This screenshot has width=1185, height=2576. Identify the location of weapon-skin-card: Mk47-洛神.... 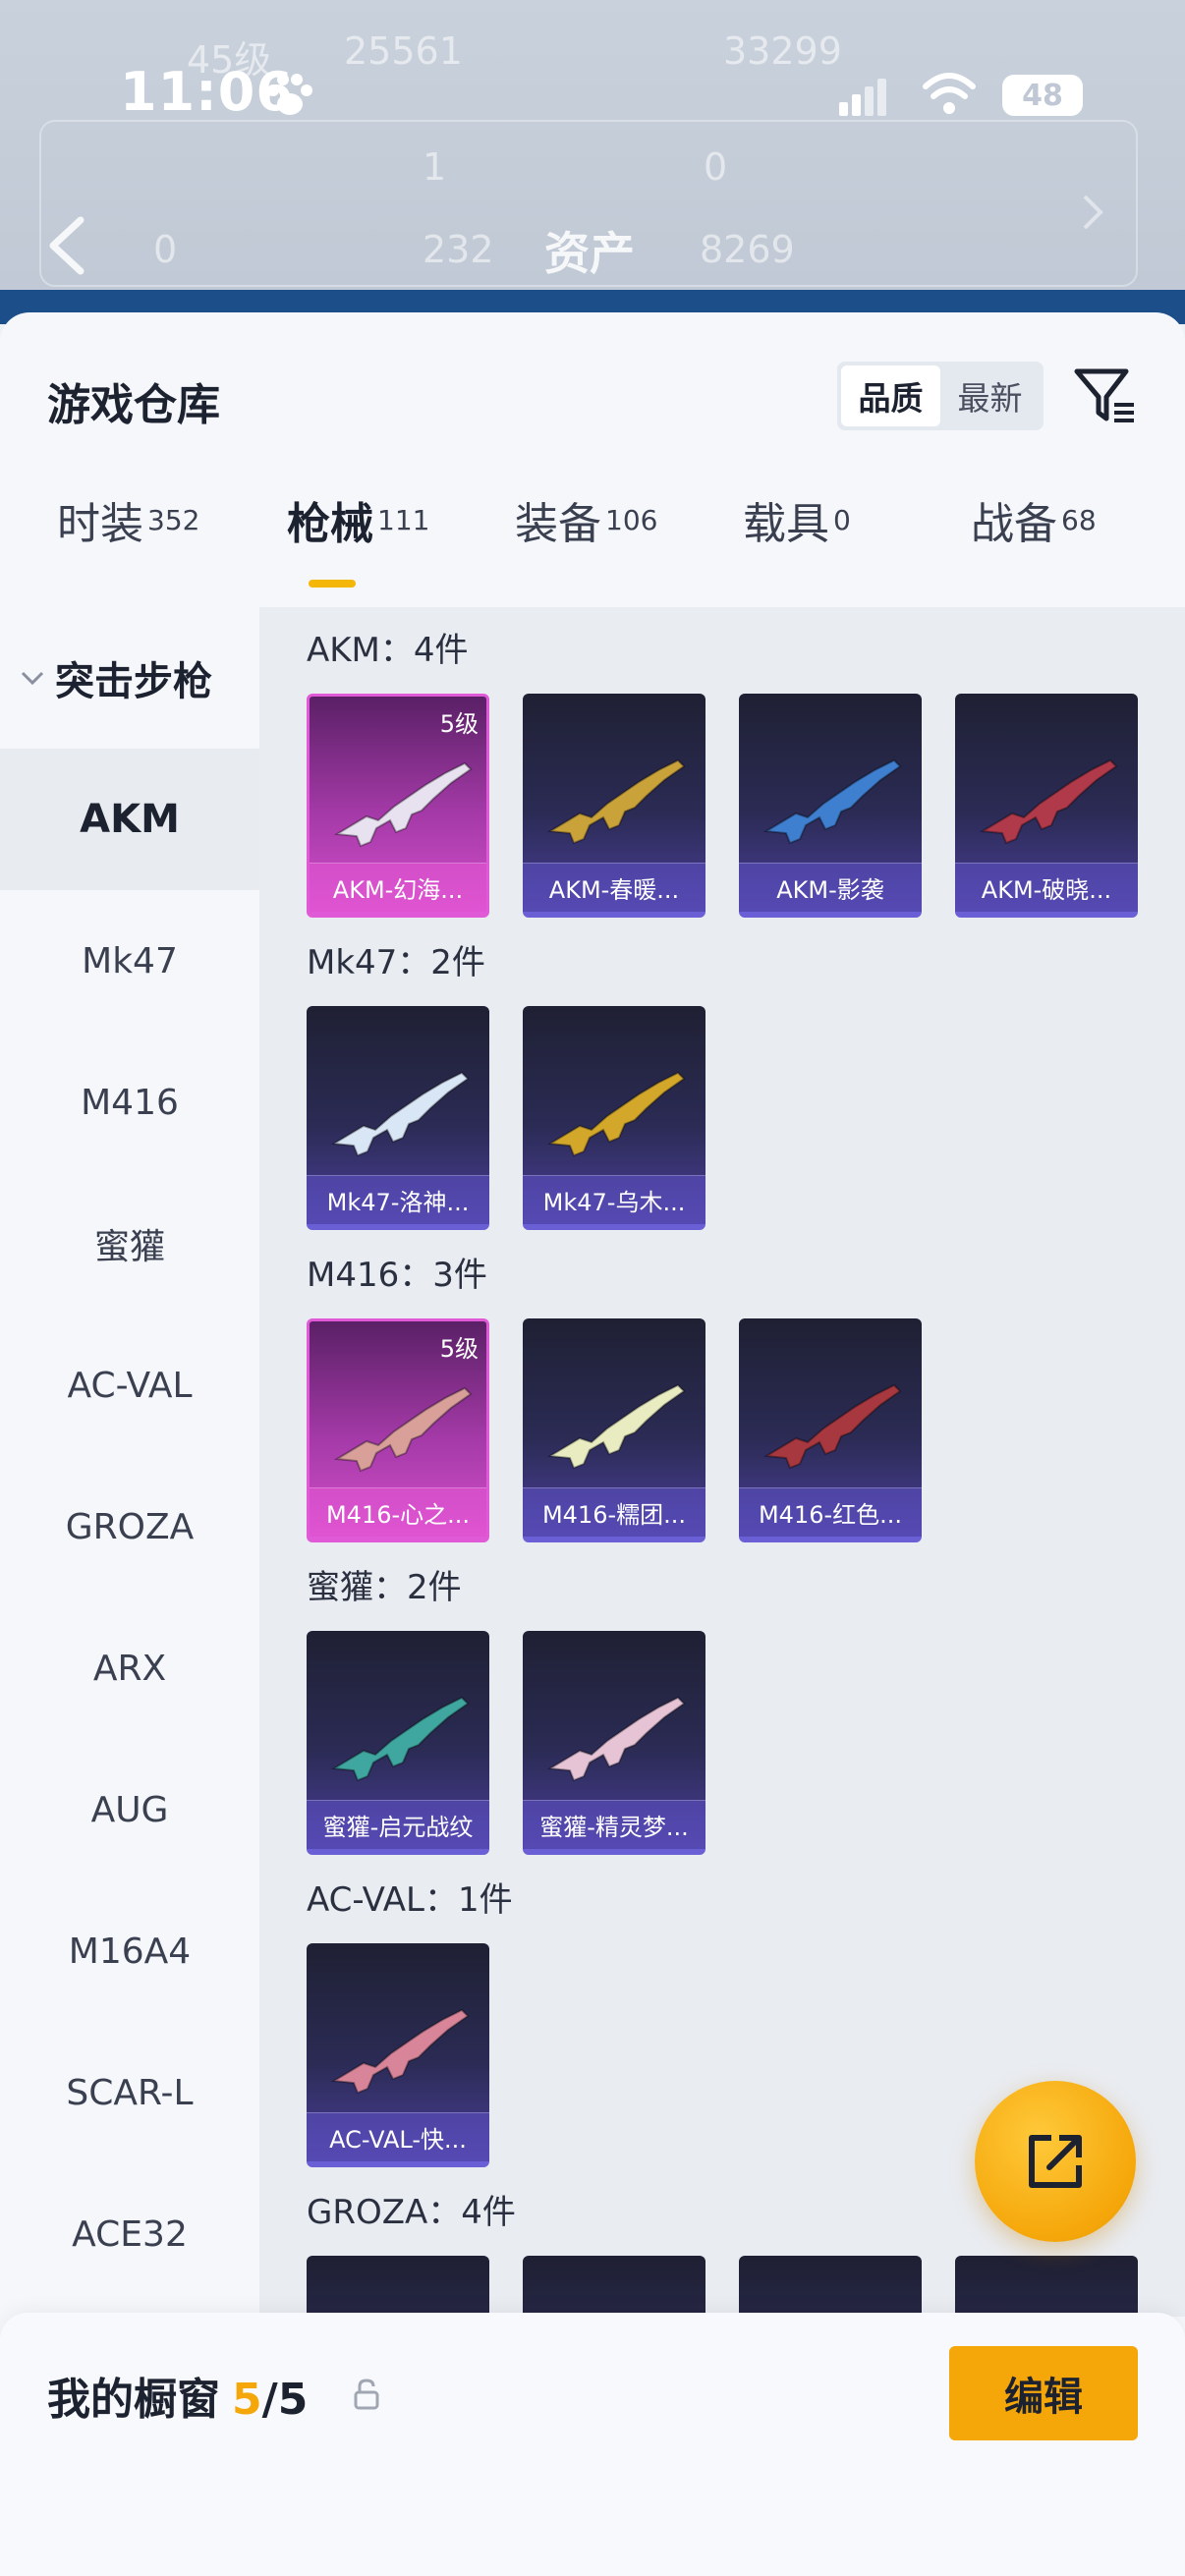
(398, 1118).